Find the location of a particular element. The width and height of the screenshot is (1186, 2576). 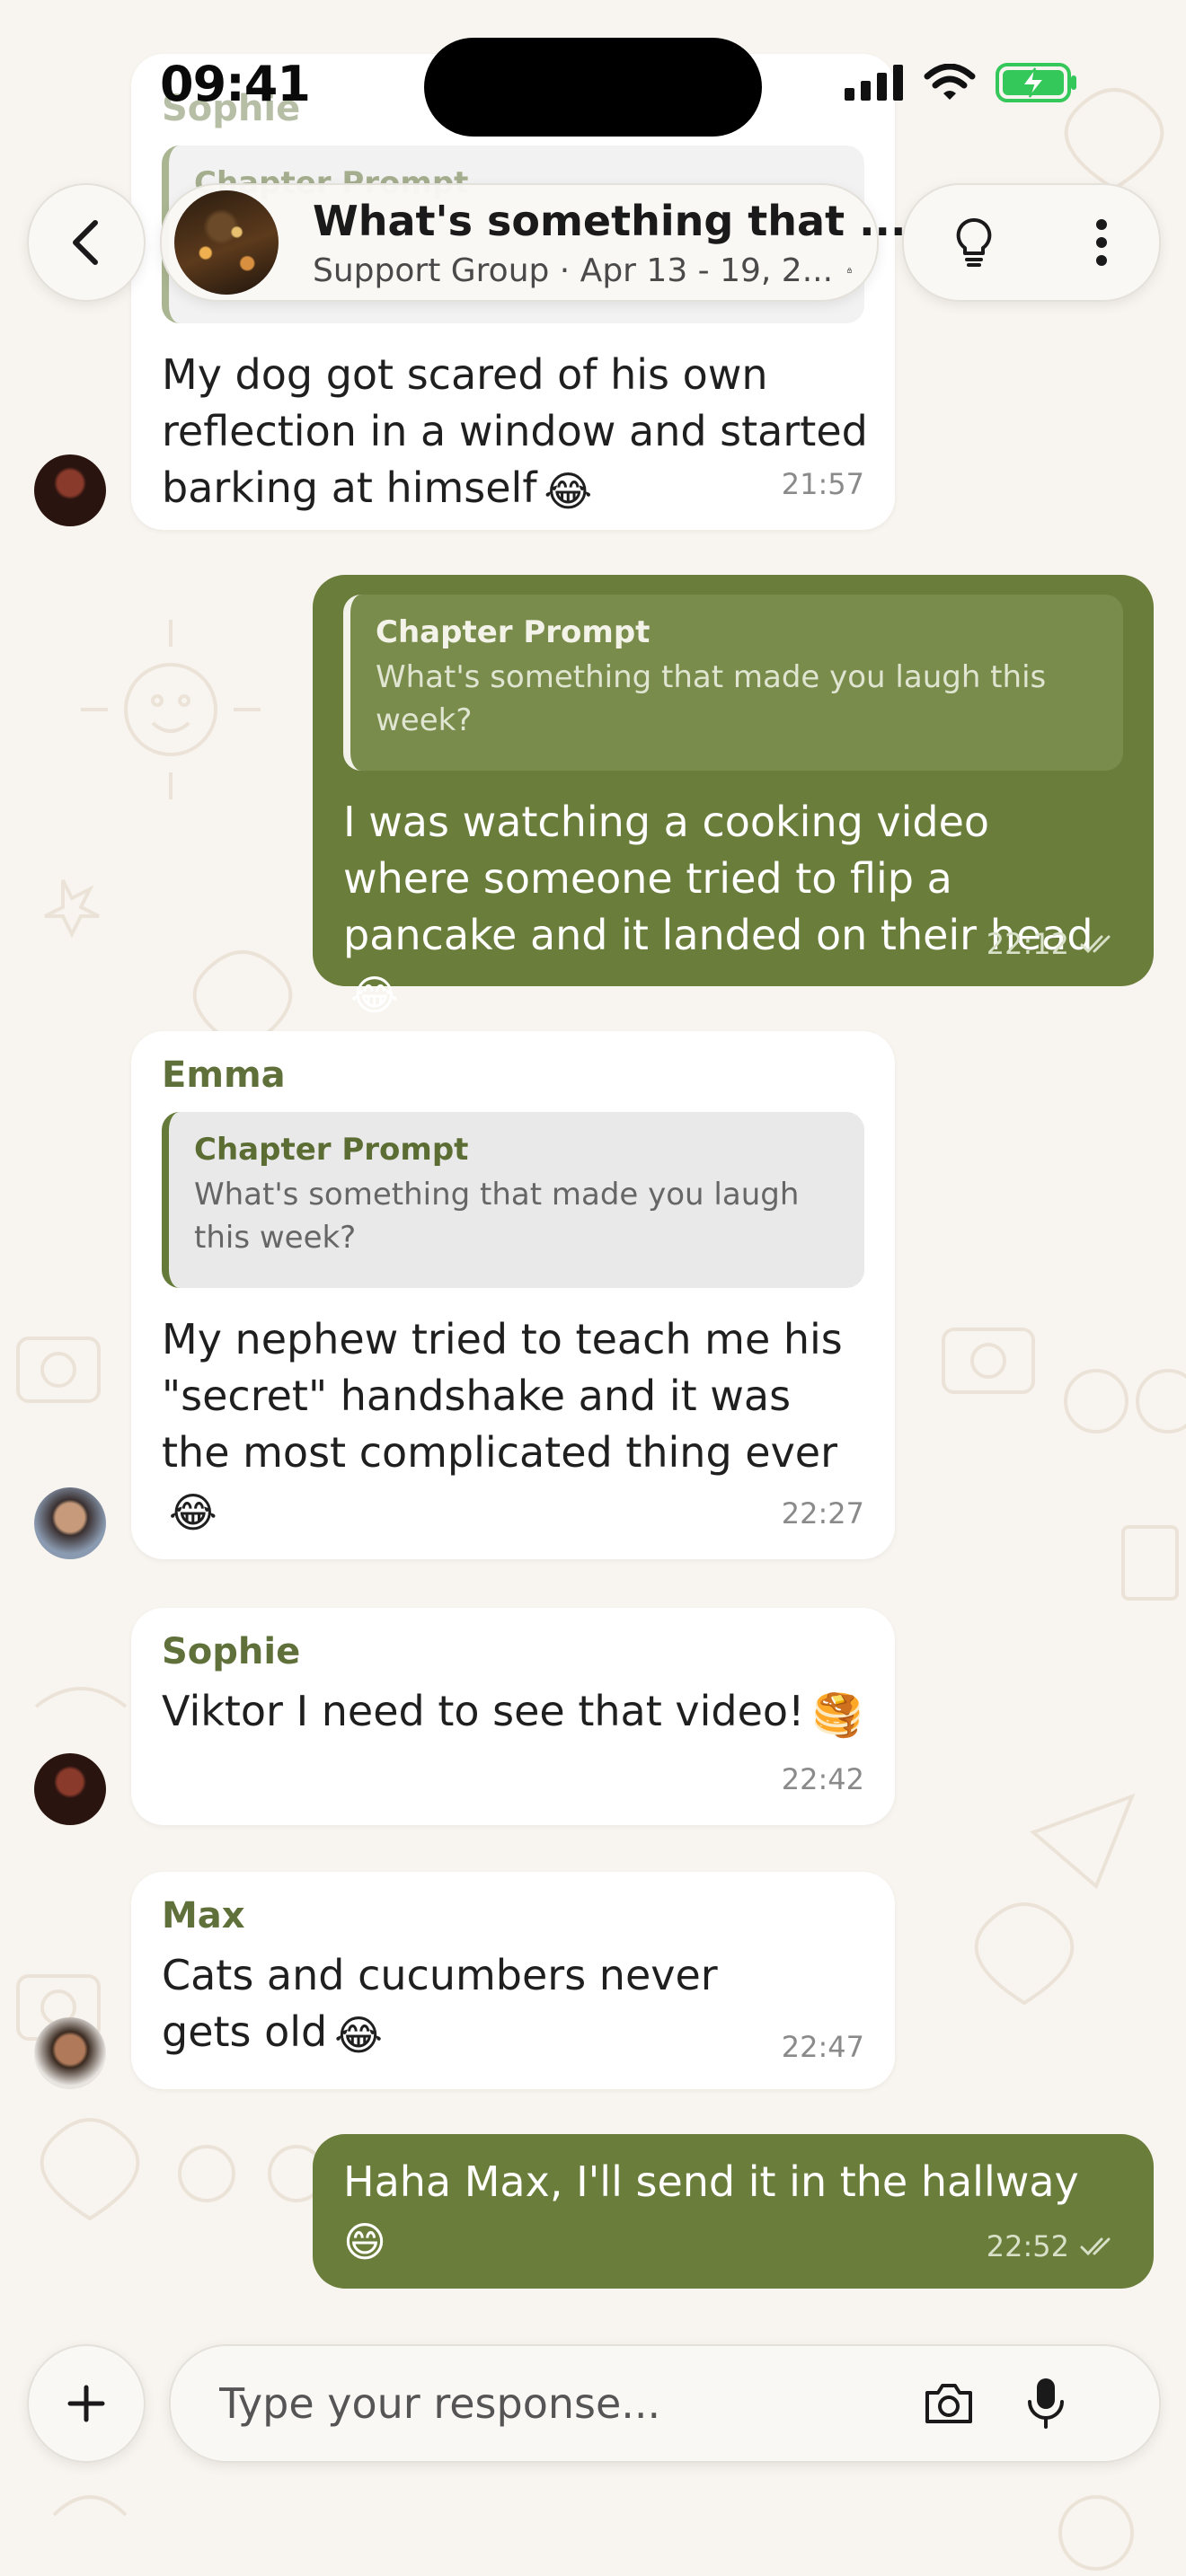

status-icons is located at coordinates (961, 82).